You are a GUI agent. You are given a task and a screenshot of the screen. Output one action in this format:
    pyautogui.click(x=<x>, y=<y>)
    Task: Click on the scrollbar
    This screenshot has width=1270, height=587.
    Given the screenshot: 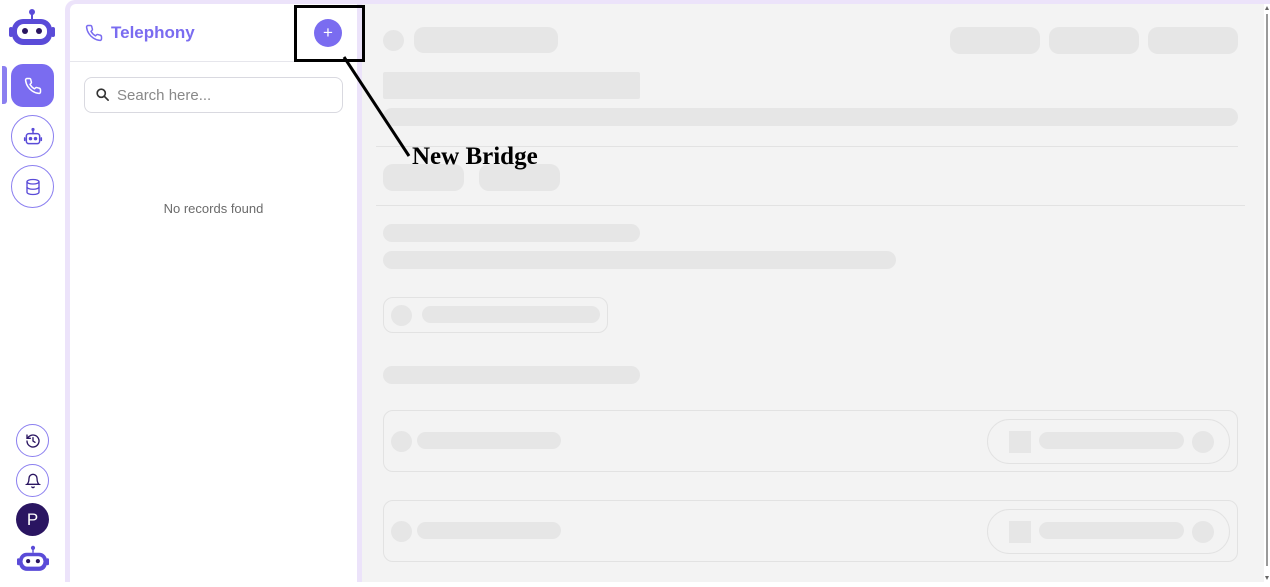 What is the action you would take?
    pyautogui.click(x=1267, y=293)
    